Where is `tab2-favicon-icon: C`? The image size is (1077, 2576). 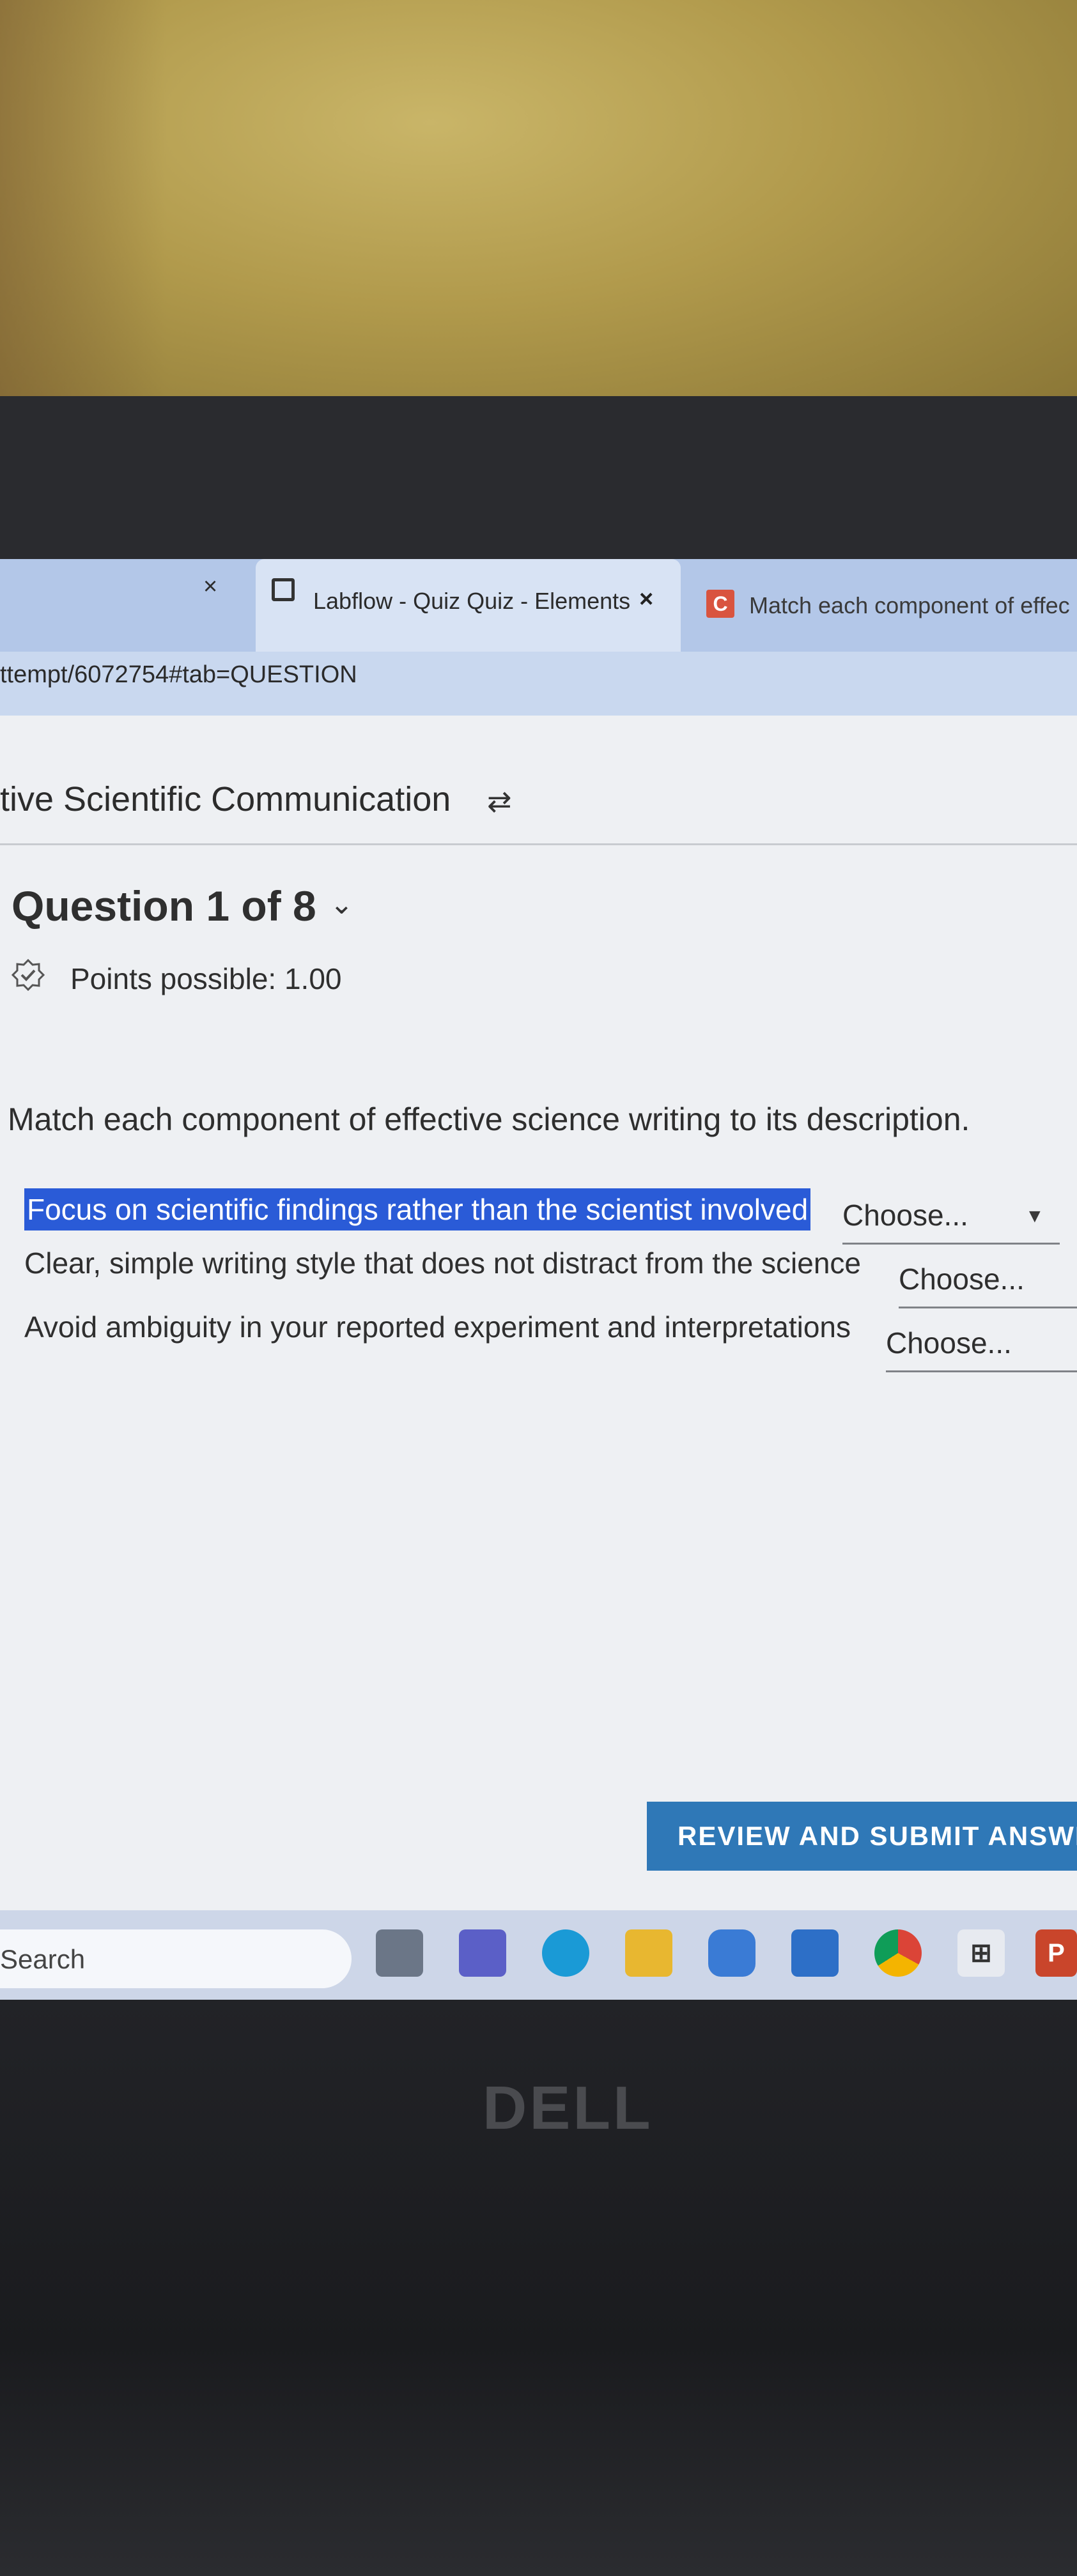
tab2-favicon-icon: C is located at coordinates (720, 604).